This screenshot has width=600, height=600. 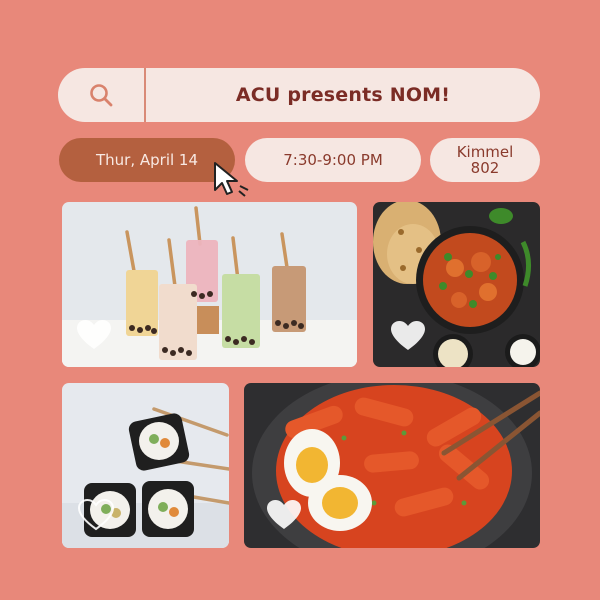 I want to click on search-icon-container, so click(x=102, y=95).